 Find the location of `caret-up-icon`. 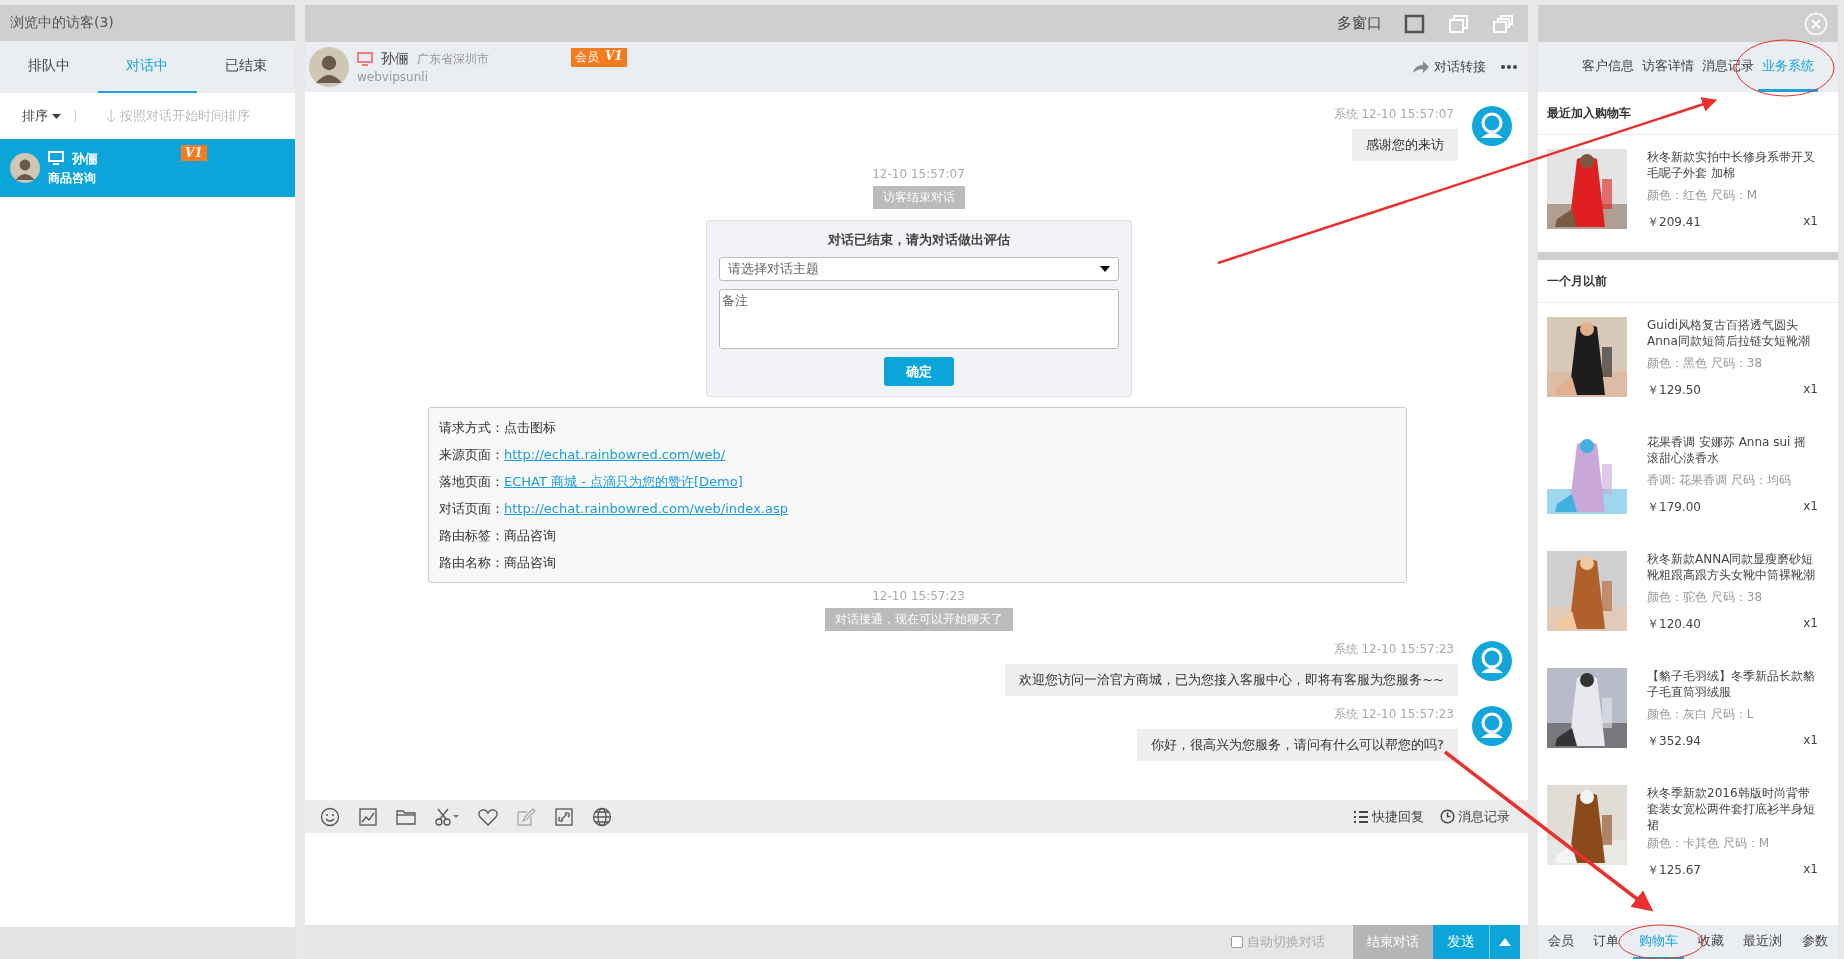

caret-up-icon is located at coordinates (1505, 942).